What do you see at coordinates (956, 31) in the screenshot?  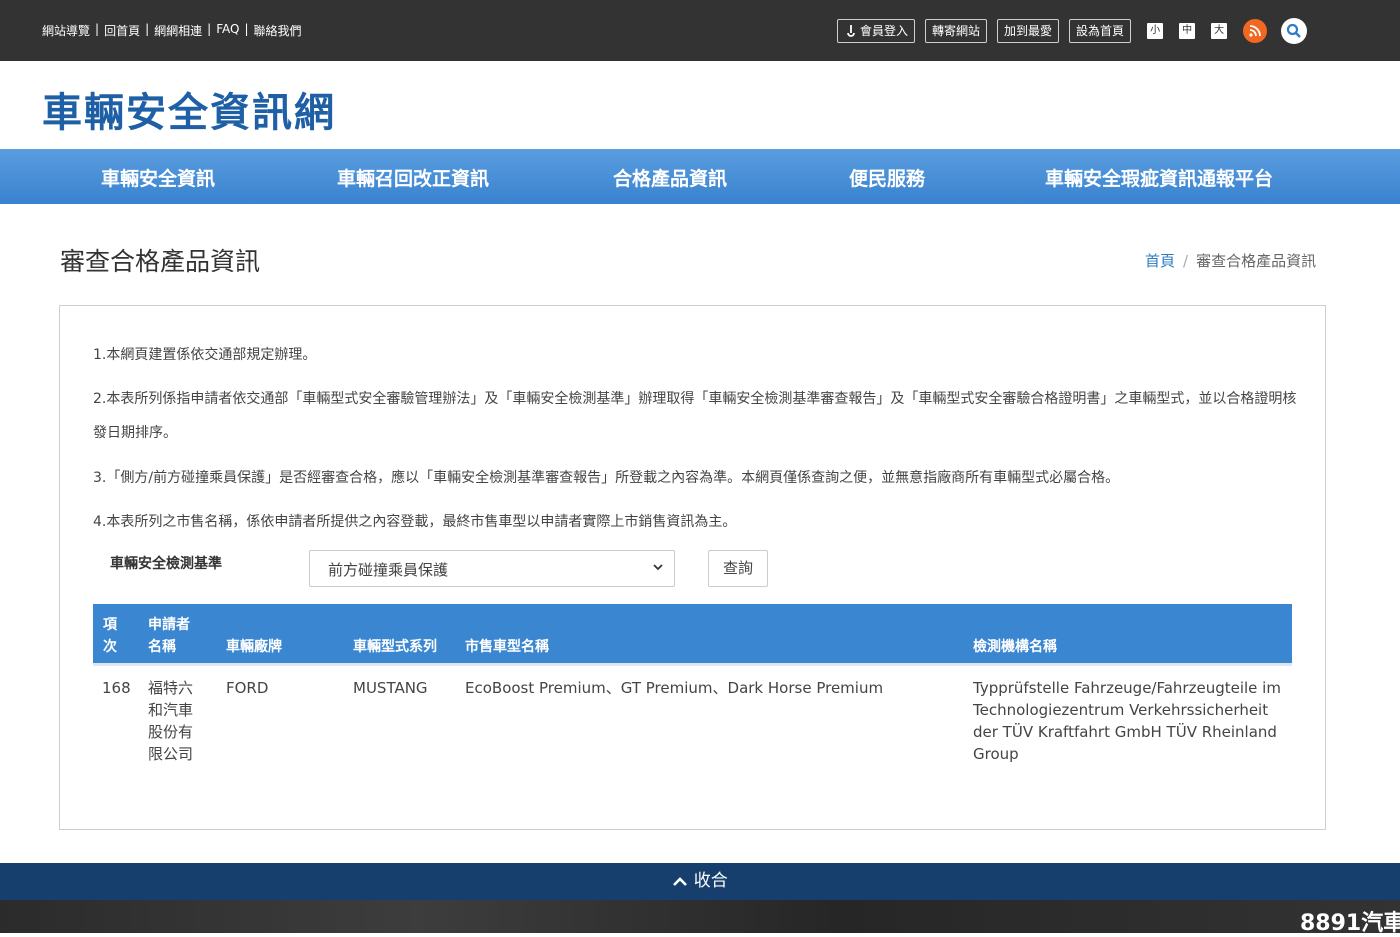 I see `forward-site-button: 轉寄網站` at bounding box center [956, 31].